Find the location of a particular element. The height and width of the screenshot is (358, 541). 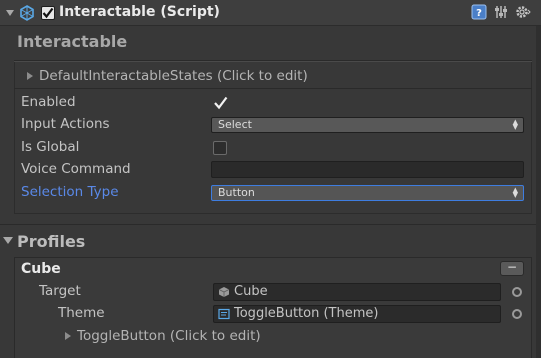

target-picker-icon is located at coordinates (517, 292).